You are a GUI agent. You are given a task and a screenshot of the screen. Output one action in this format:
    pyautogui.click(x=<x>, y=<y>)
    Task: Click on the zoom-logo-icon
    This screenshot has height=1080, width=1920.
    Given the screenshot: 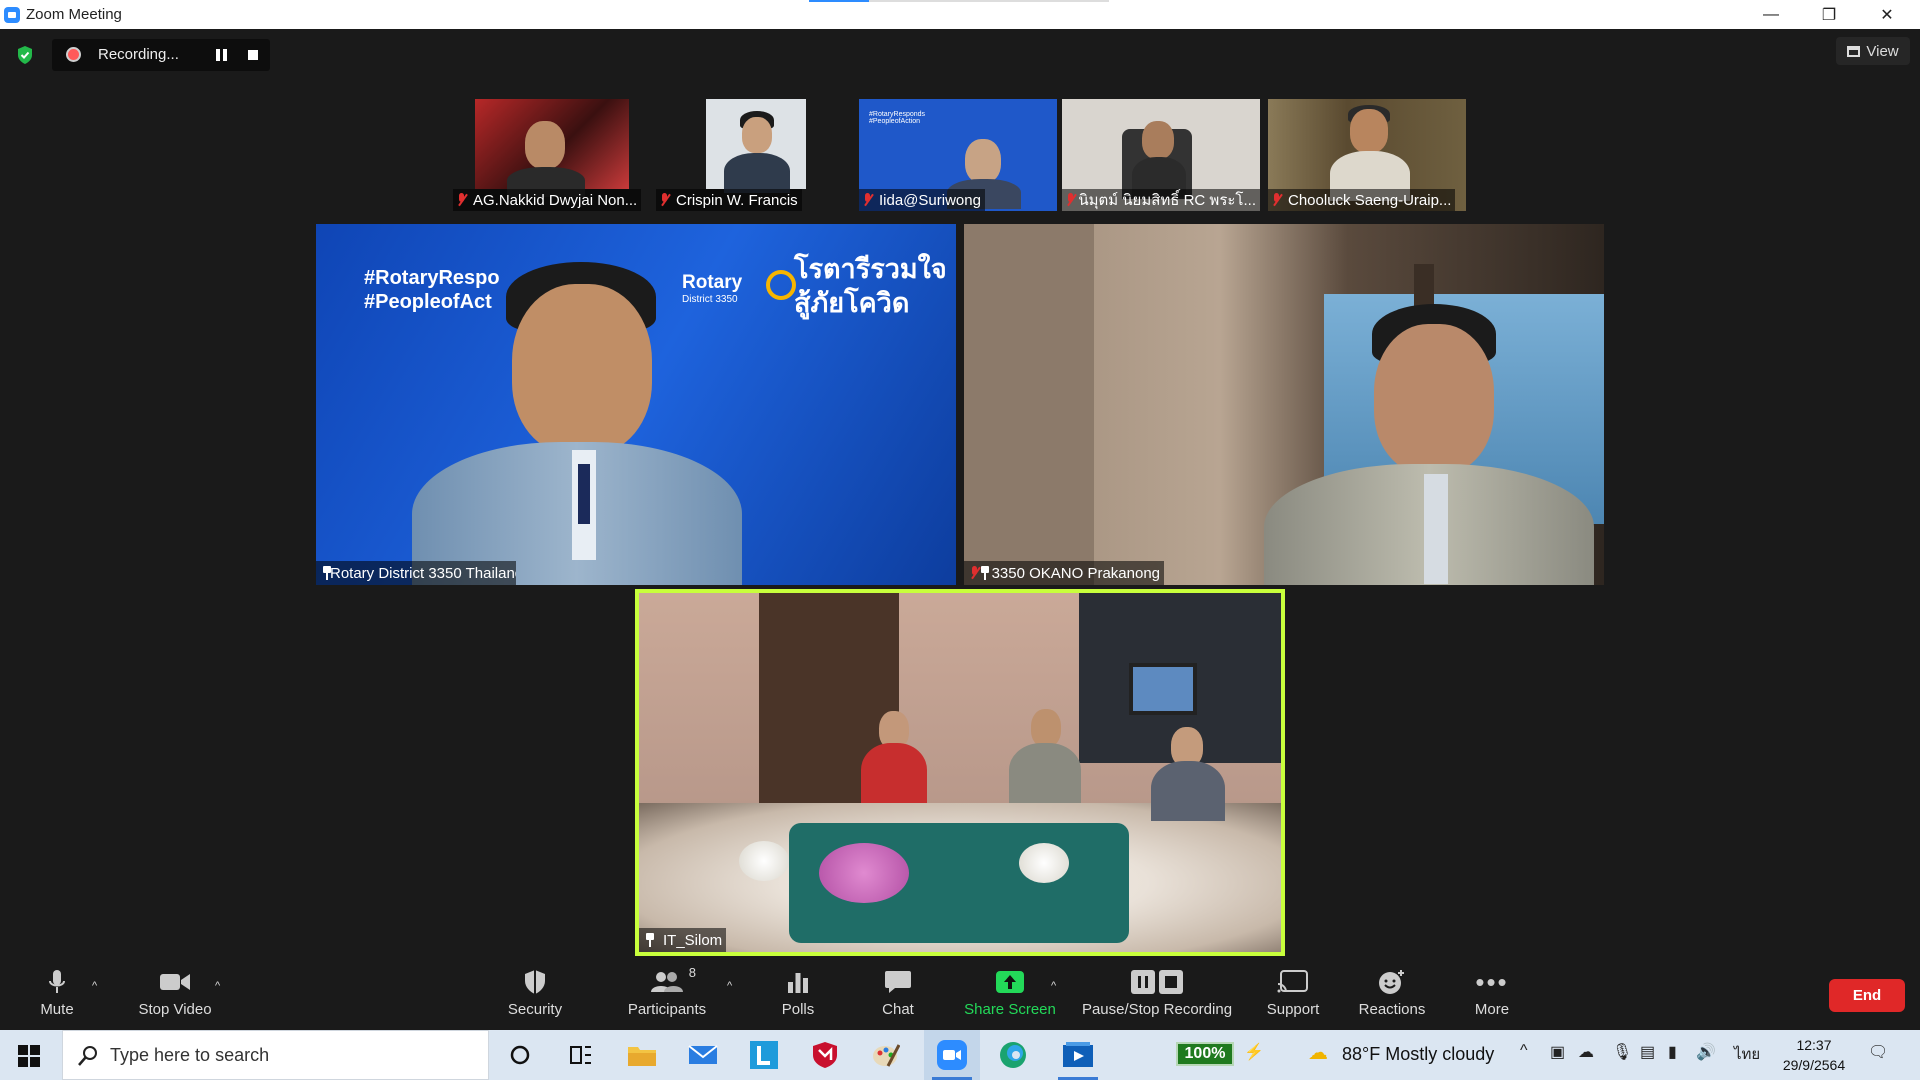 What is the action you would take?
    pyautogui.click(x=12, y=15)
    